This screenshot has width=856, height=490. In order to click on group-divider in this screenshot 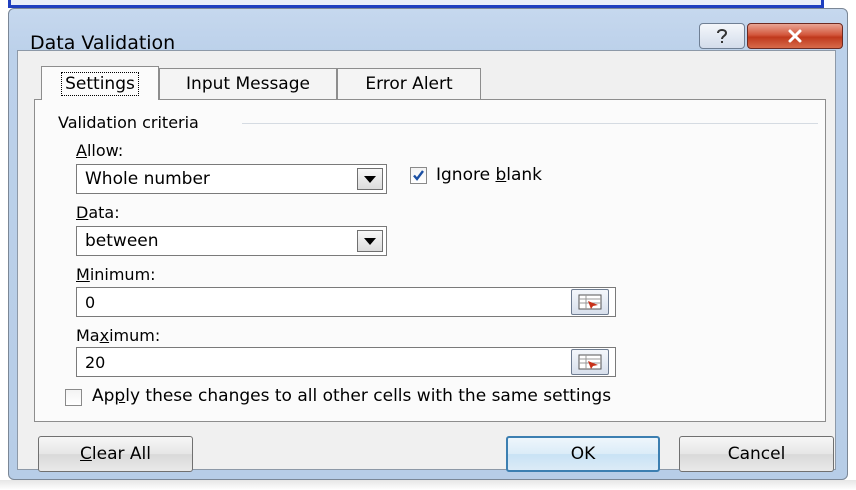, I will do `click(530, 123)`.